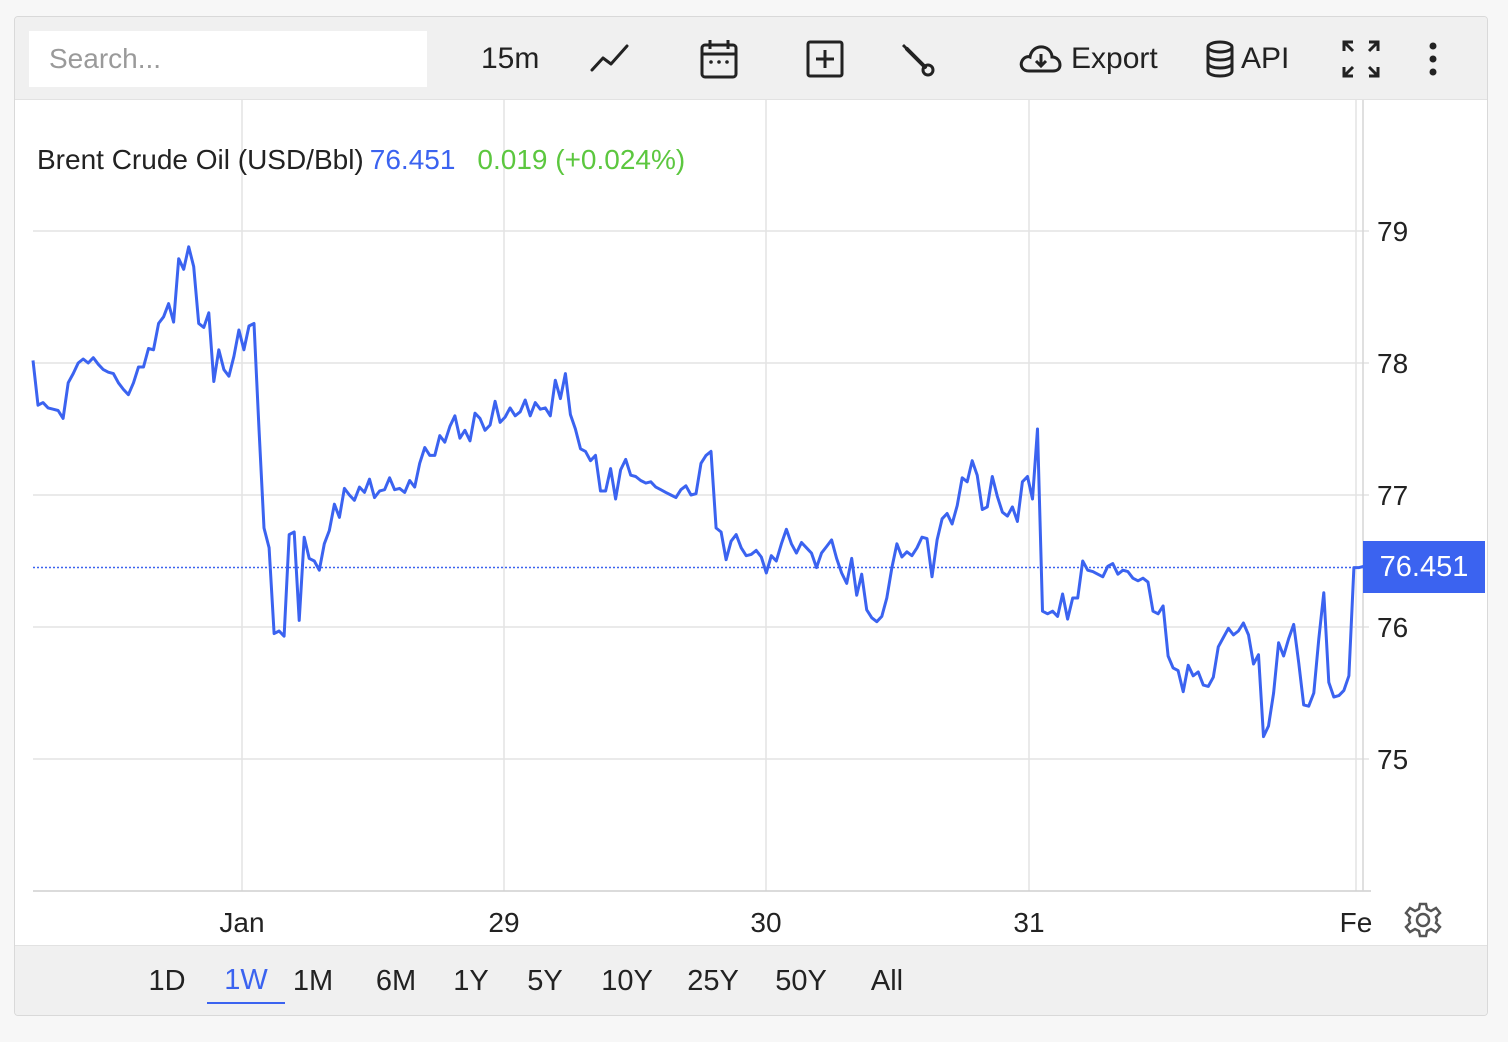 This screenshot has width=1508, height=1042. What do you see at coordinates (751, 980) in the screenshot?
I see `time-range-bar: 1D 1W 1M 6M 1Y 5Y 10Y 25Y 50Y All` at bounding box center [751, 980].